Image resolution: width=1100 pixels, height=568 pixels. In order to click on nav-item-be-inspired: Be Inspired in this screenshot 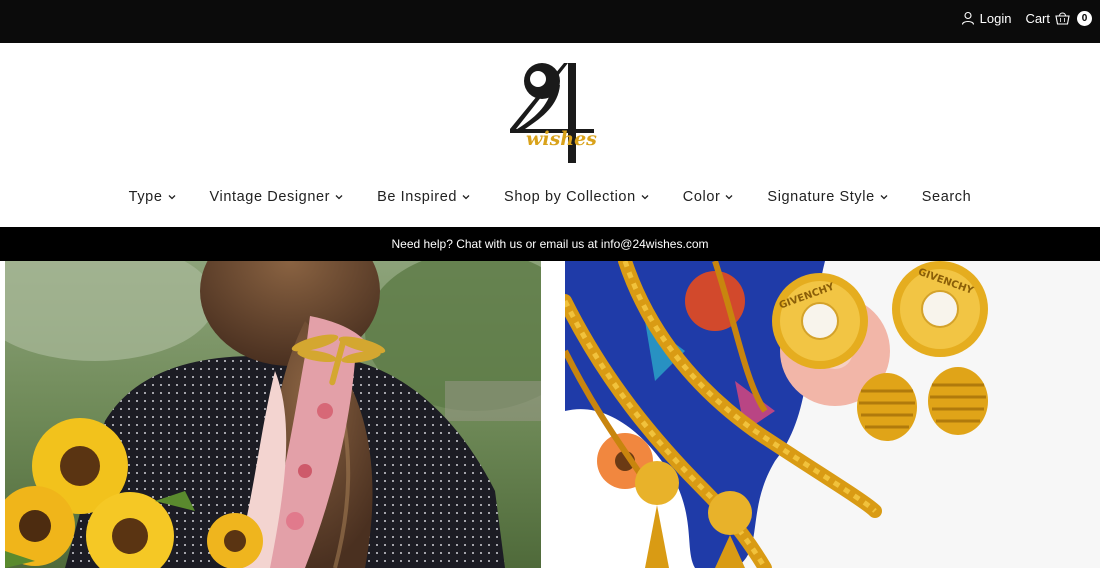, I will do `click(423, 197)`.